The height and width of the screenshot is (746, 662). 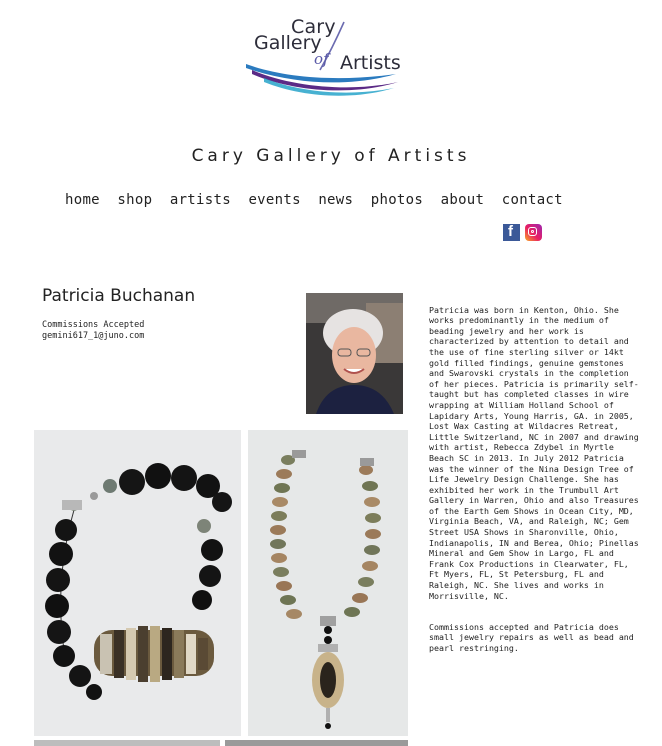 What do you see at coordinates (119, 296) in the screenshot?
I see `artist-name: Patricia Buchanan` at bounding box center [119, 296].